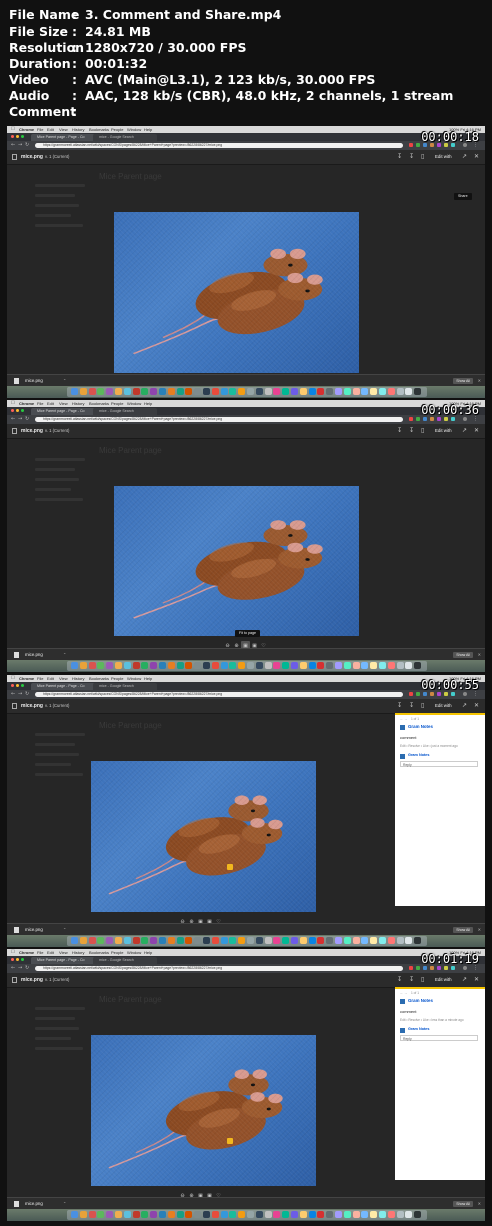 This screenshot has height=1226, width=492. Describe the element at coordinates (40, 403) in the screenshot. I see `menu-file: File` at that location.